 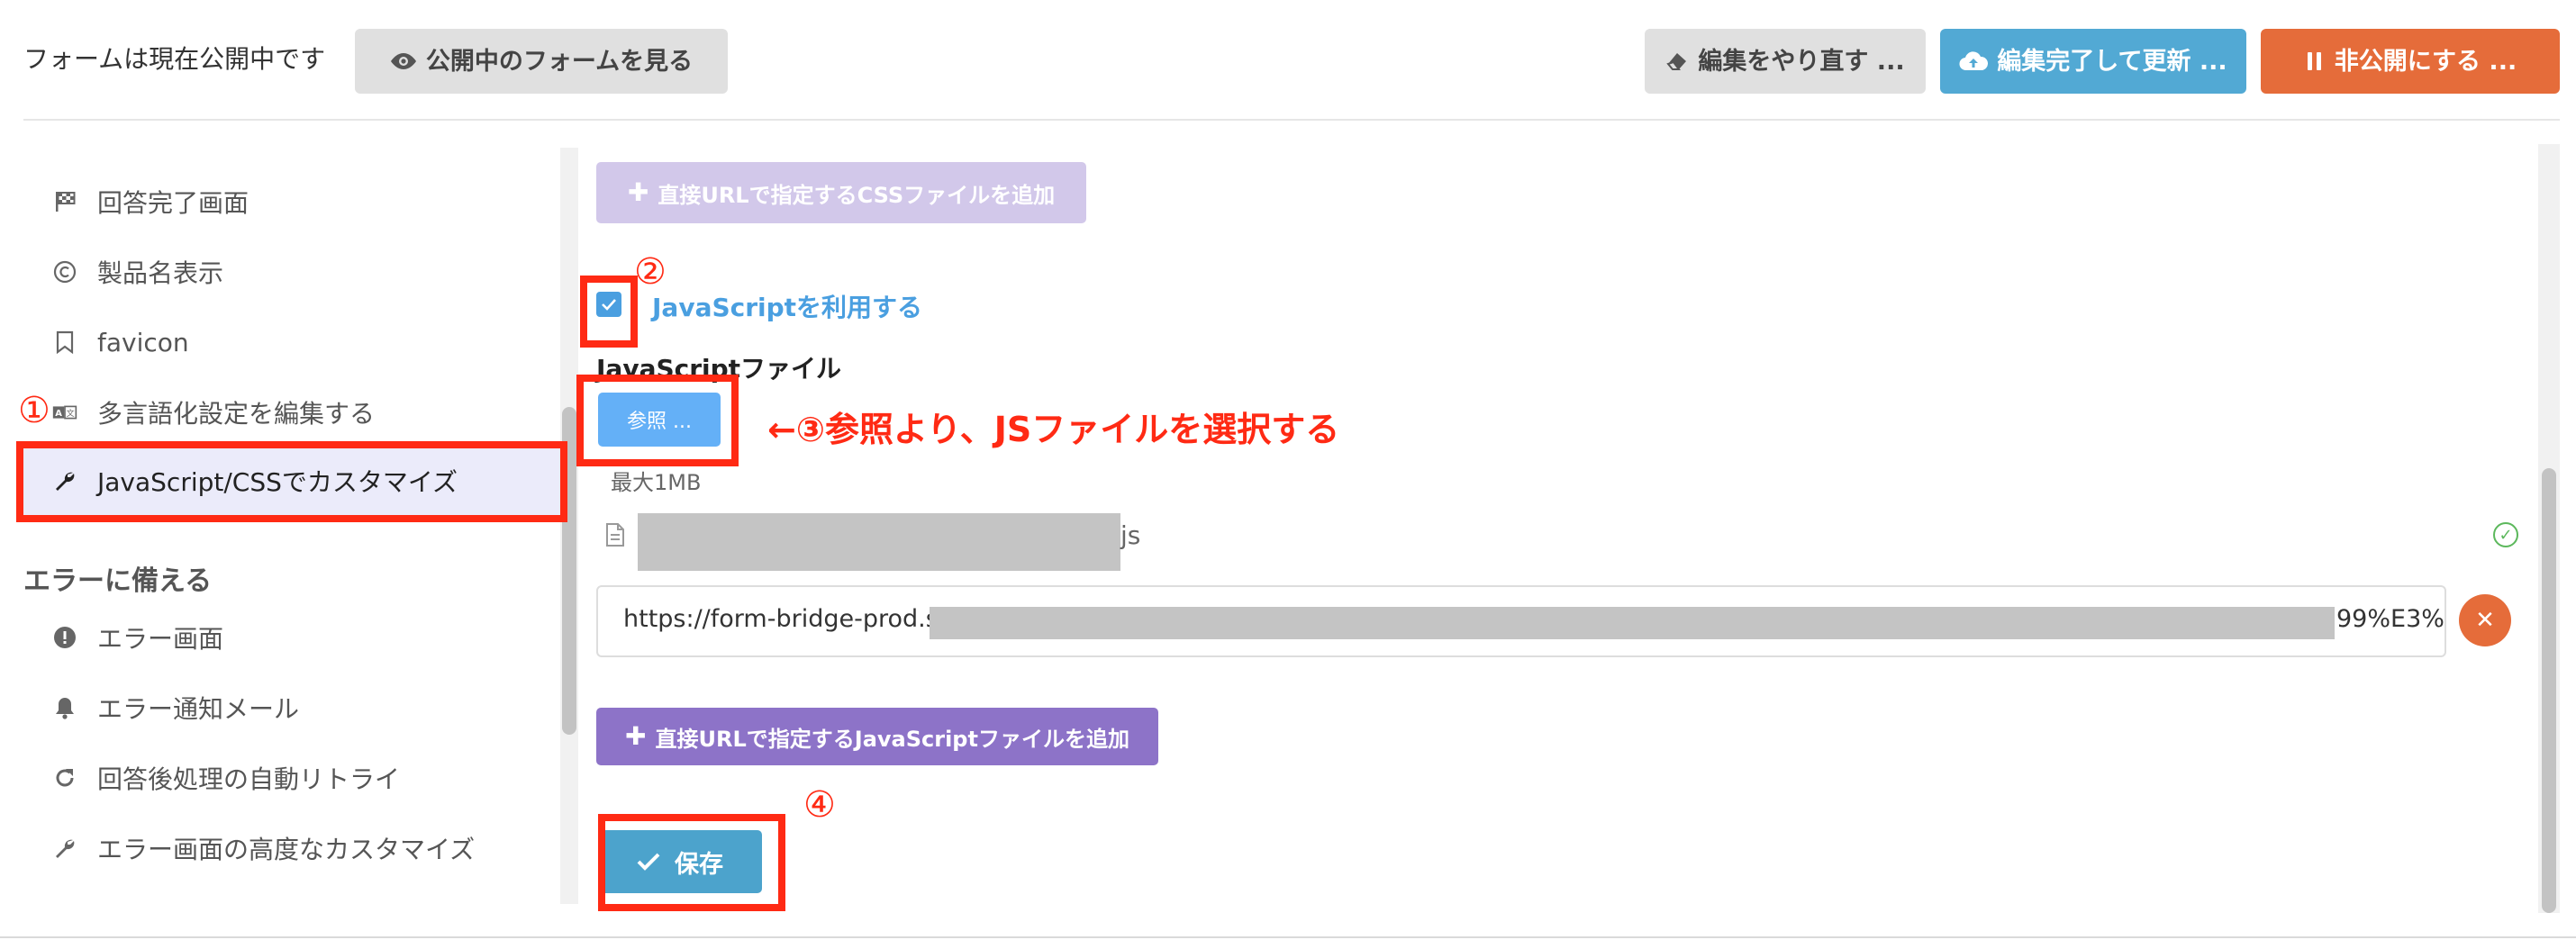 What do you see at coordinates (788, 619) in the screenshot?
I see `js-url-prefix: https://form-bridge-prod.s3` at bounding box center [788, 619].